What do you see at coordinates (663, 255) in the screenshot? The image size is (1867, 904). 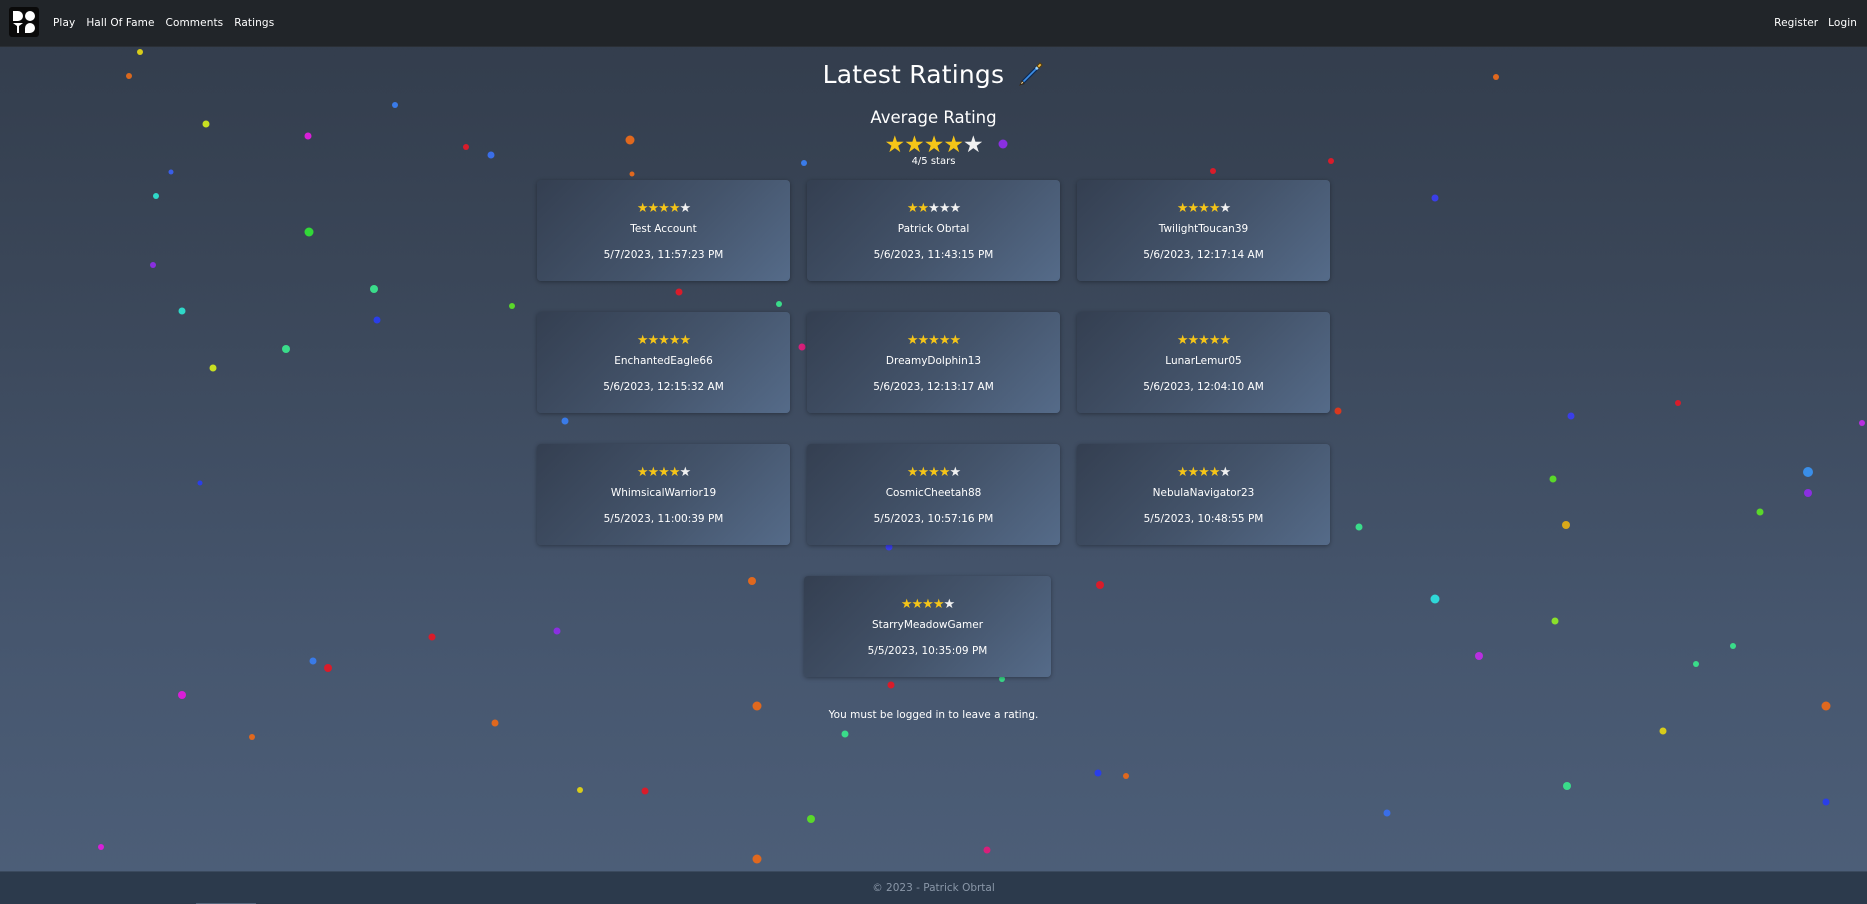 I see `rating-date: 5/7/2023, 11:57:23 PM` at bounding box center [663, 255].